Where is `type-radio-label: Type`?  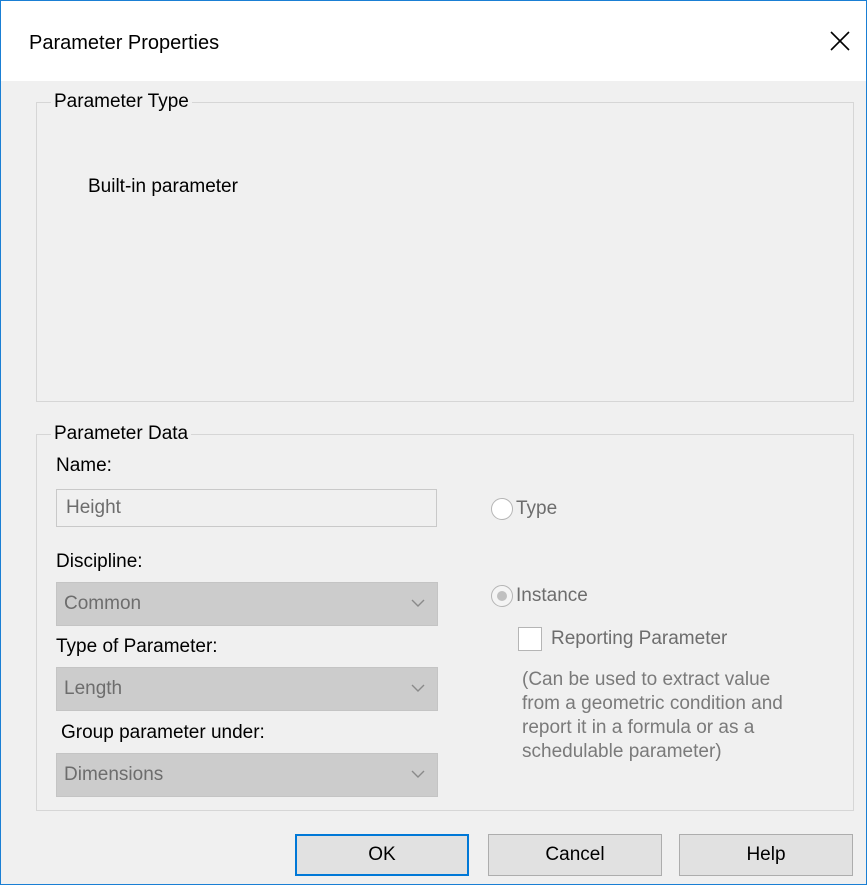 type-radio-label: Type is located at coordinates (537, 508).